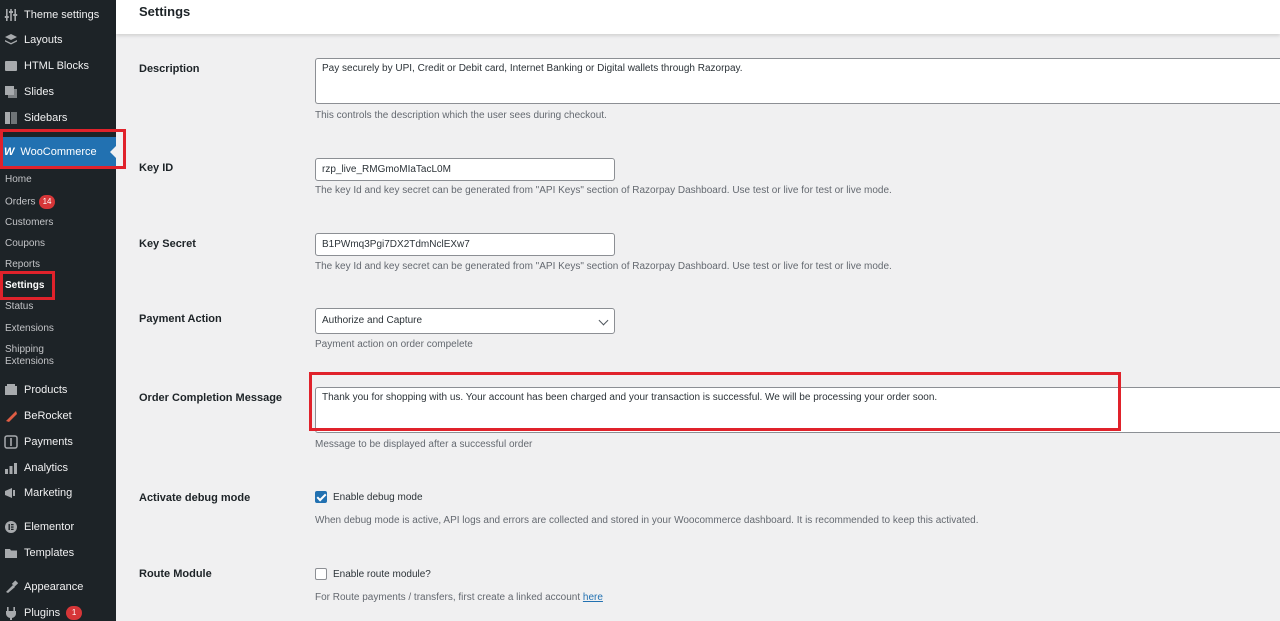 The height and width of the screenshot is (621, 1280). Describe the element at coordinates (465, 321) in the screenshot. I see `payment-action-select: Authorize and Capture` at that location.